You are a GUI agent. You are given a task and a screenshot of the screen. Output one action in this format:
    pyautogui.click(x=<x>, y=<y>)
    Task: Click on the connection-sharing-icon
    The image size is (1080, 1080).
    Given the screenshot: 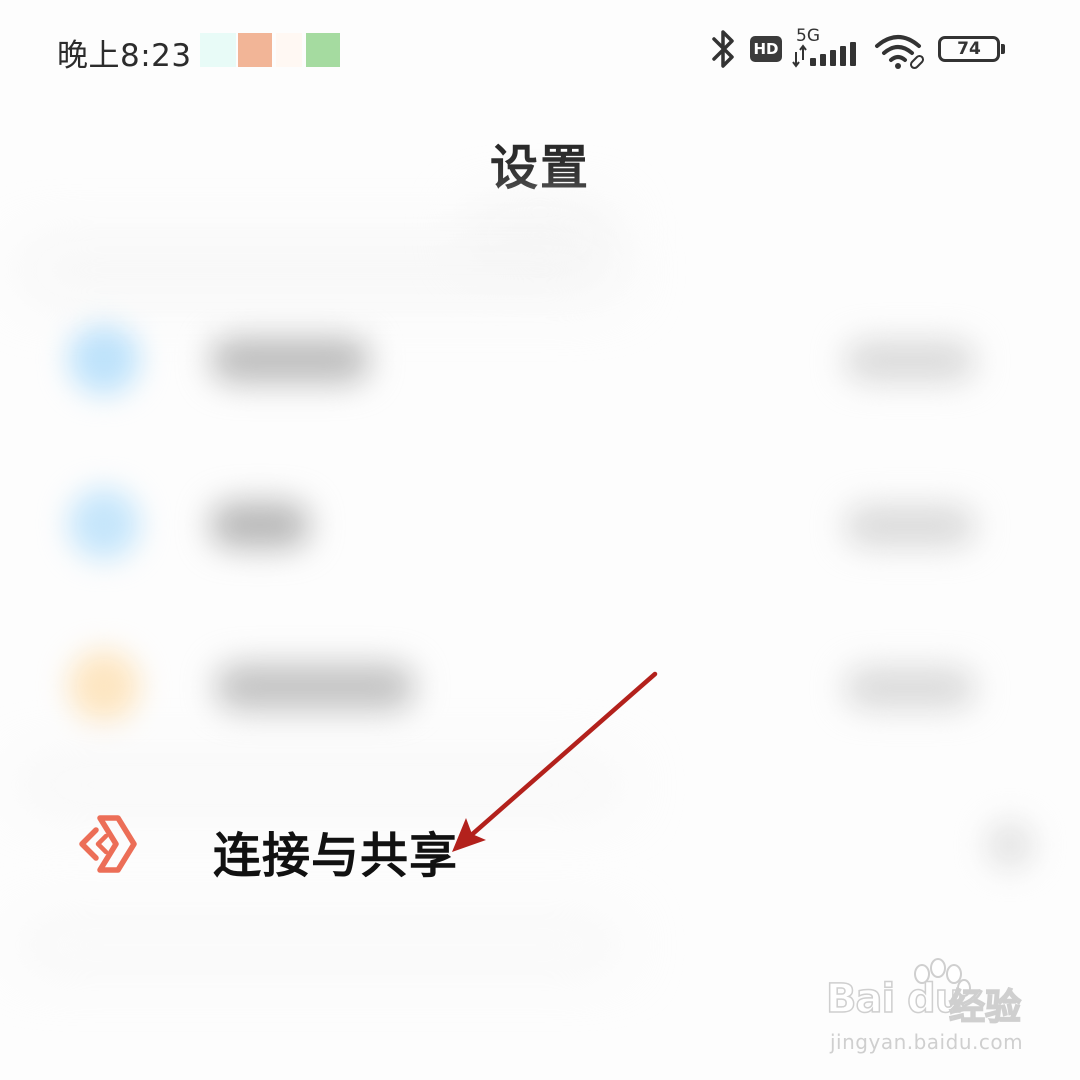 What is the action you would take?
    pyautogui.click(x=108, y=844)
    